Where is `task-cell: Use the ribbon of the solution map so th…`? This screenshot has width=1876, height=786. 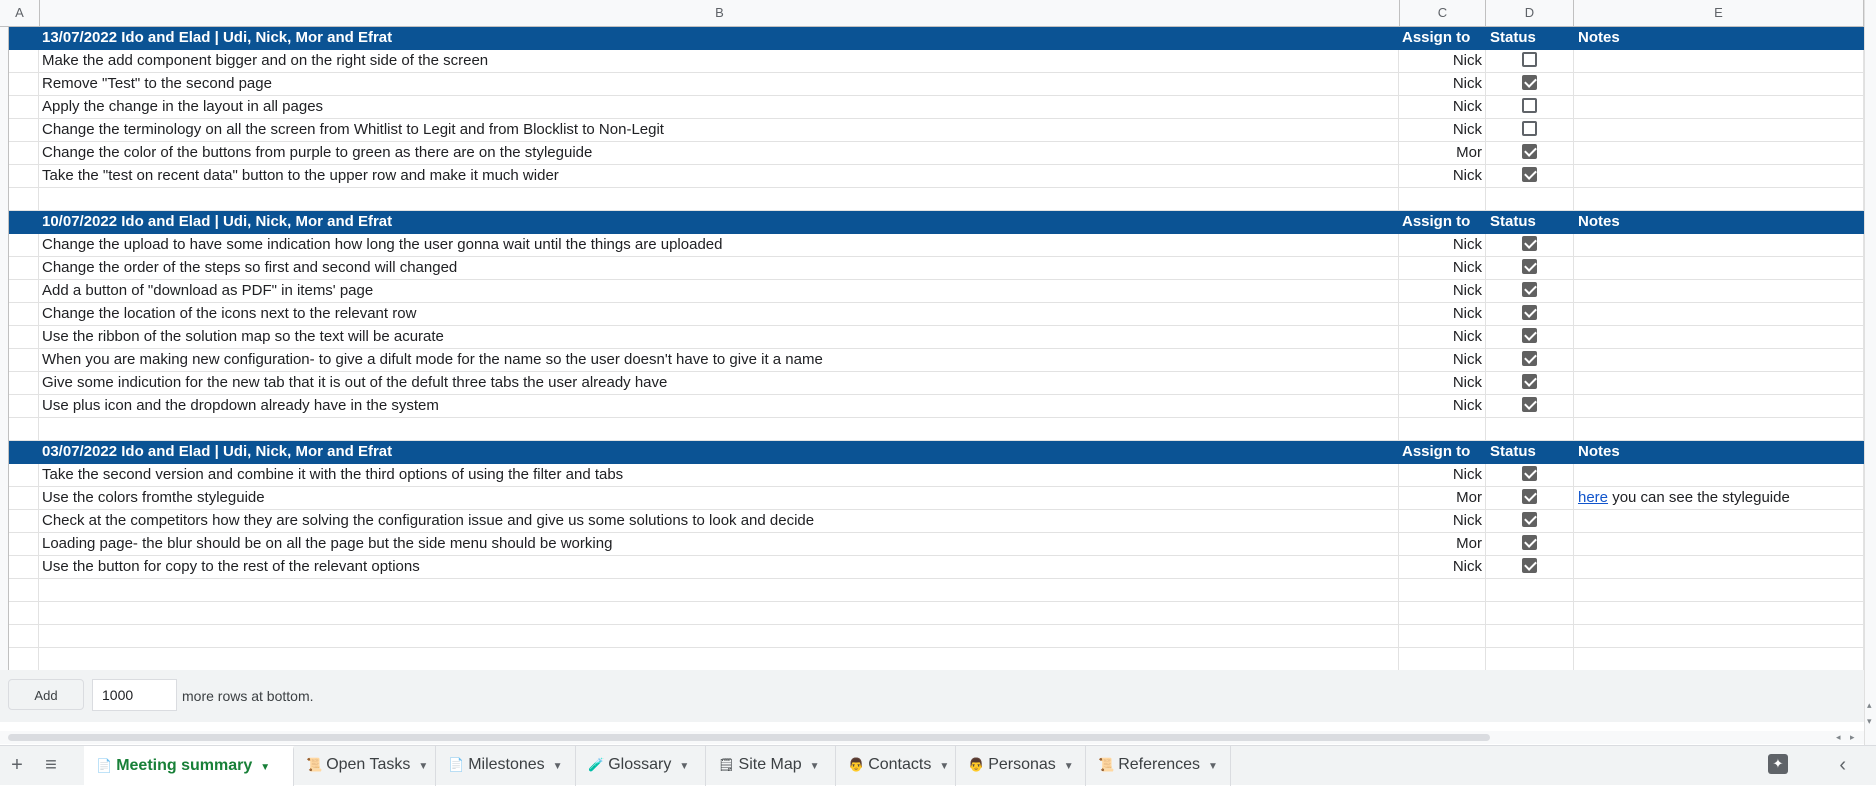 task-cell: Use the ribbon of the solution map so th… is located at coordinates (719, 337).